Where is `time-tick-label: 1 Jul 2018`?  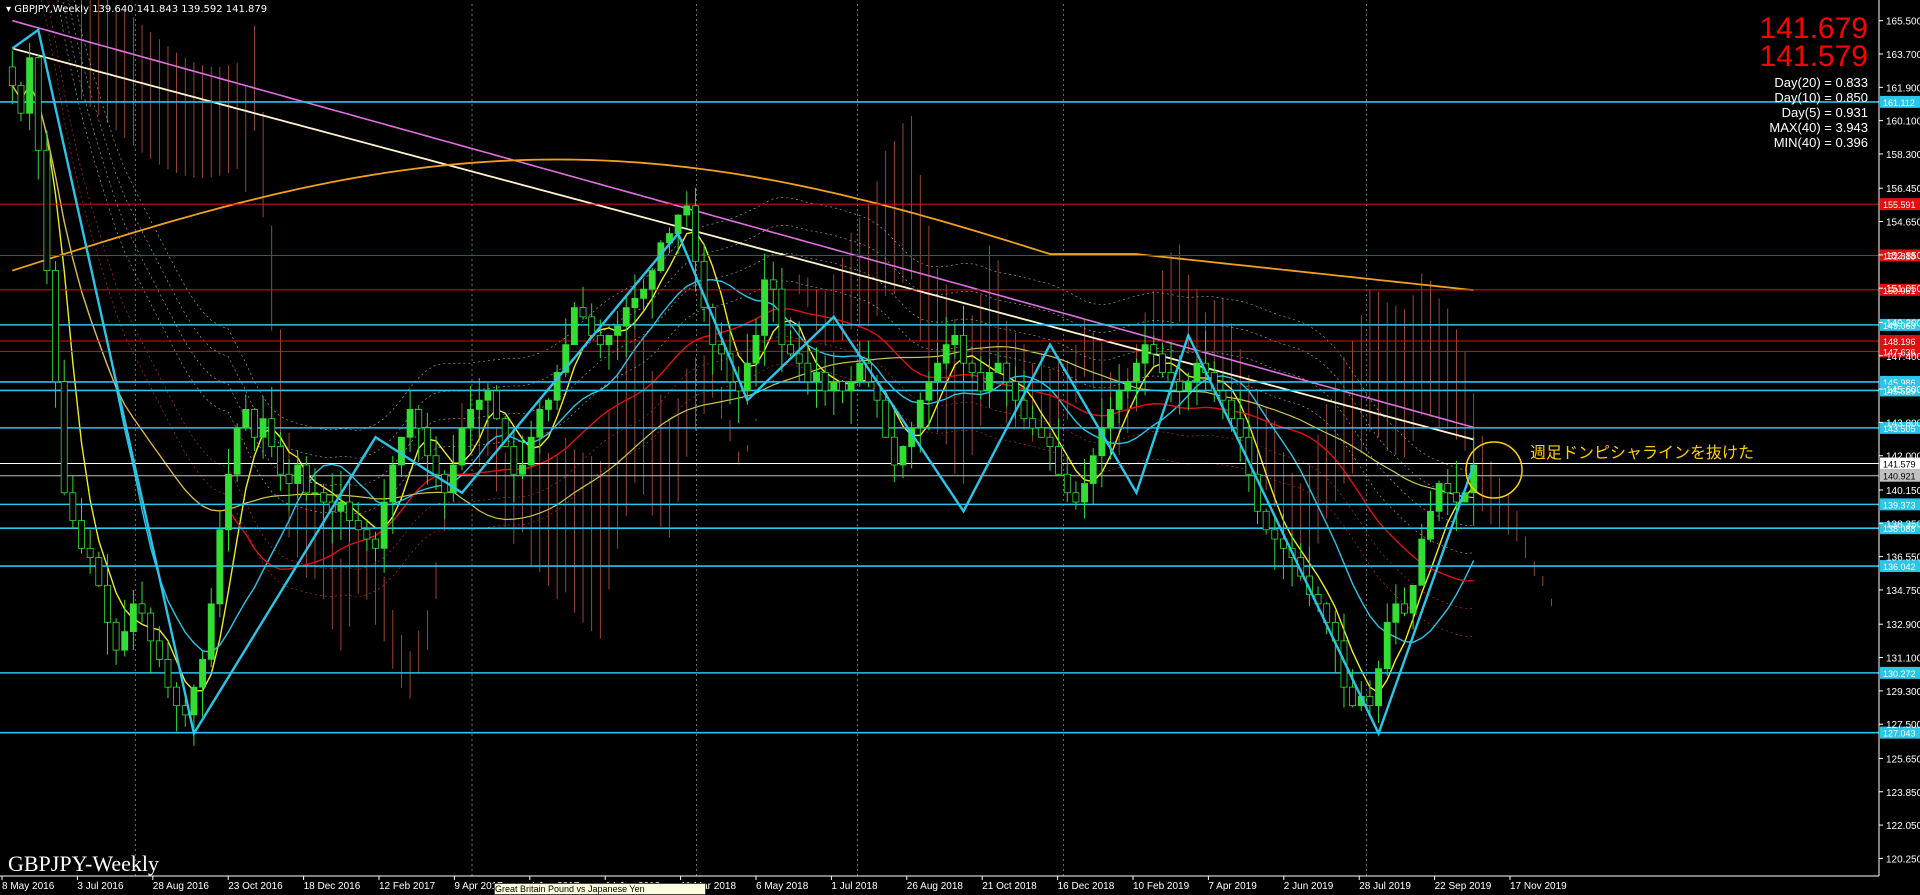
time-tick-label: 1 Jul 2018 is located at coordinates (854, 886).